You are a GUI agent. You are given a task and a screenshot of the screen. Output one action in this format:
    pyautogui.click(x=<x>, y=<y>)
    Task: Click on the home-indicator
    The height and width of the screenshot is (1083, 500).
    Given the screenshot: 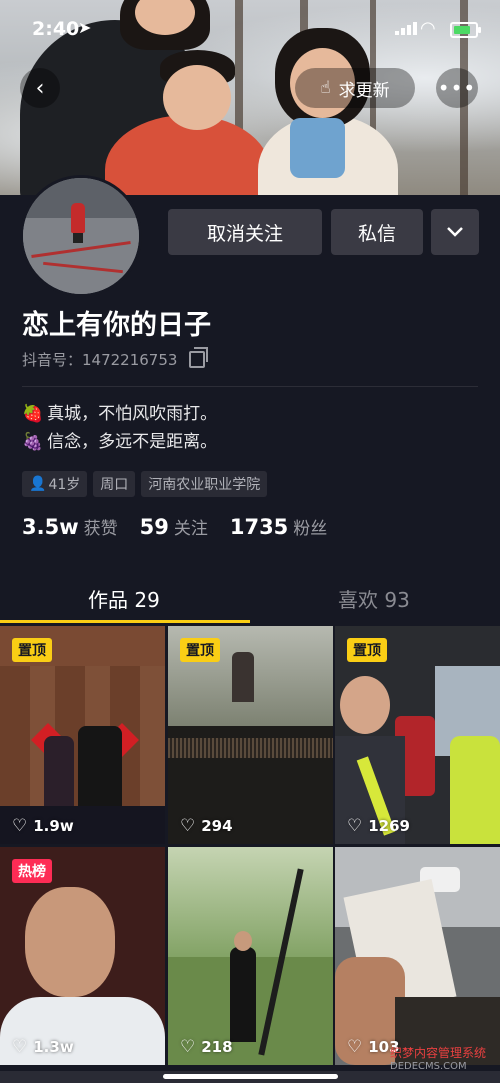 What is the action you would take?
    pyautogui.click(x=250, y=1076)
    